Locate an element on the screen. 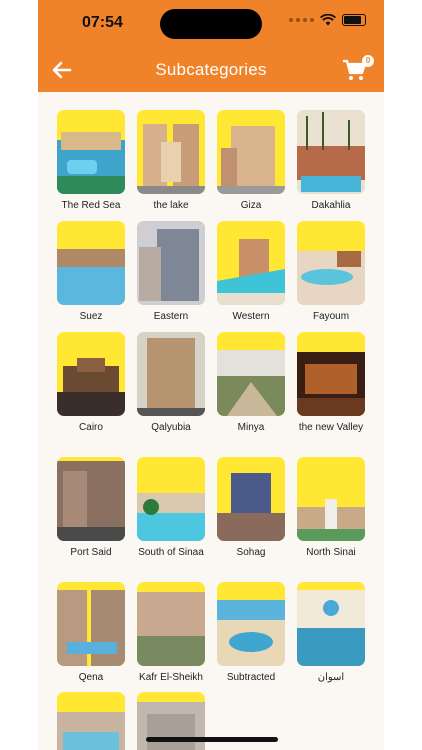  subcategory-item: Qalyubia is located at coordinates (171, 383).